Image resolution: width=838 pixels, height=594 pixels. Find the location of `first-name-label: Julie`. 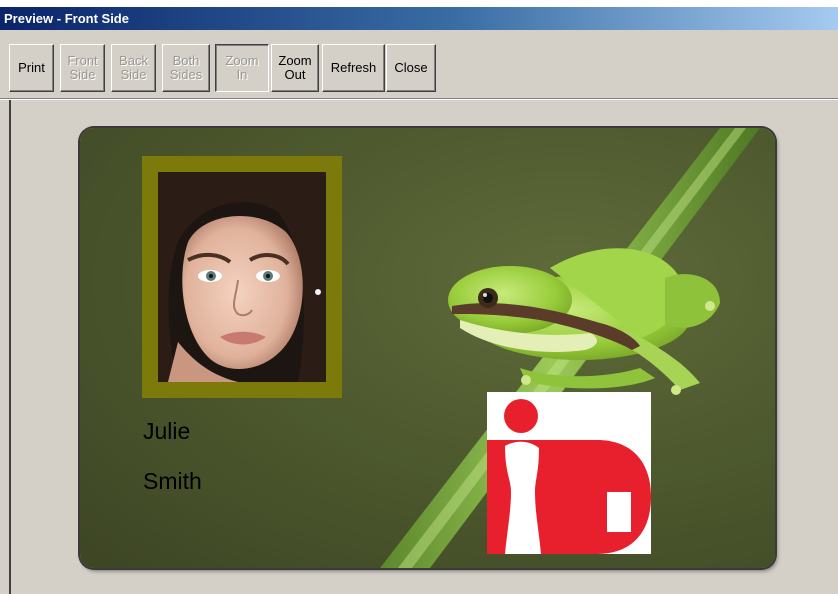

first-name-label: Julie is located at coordinates (167, 431).